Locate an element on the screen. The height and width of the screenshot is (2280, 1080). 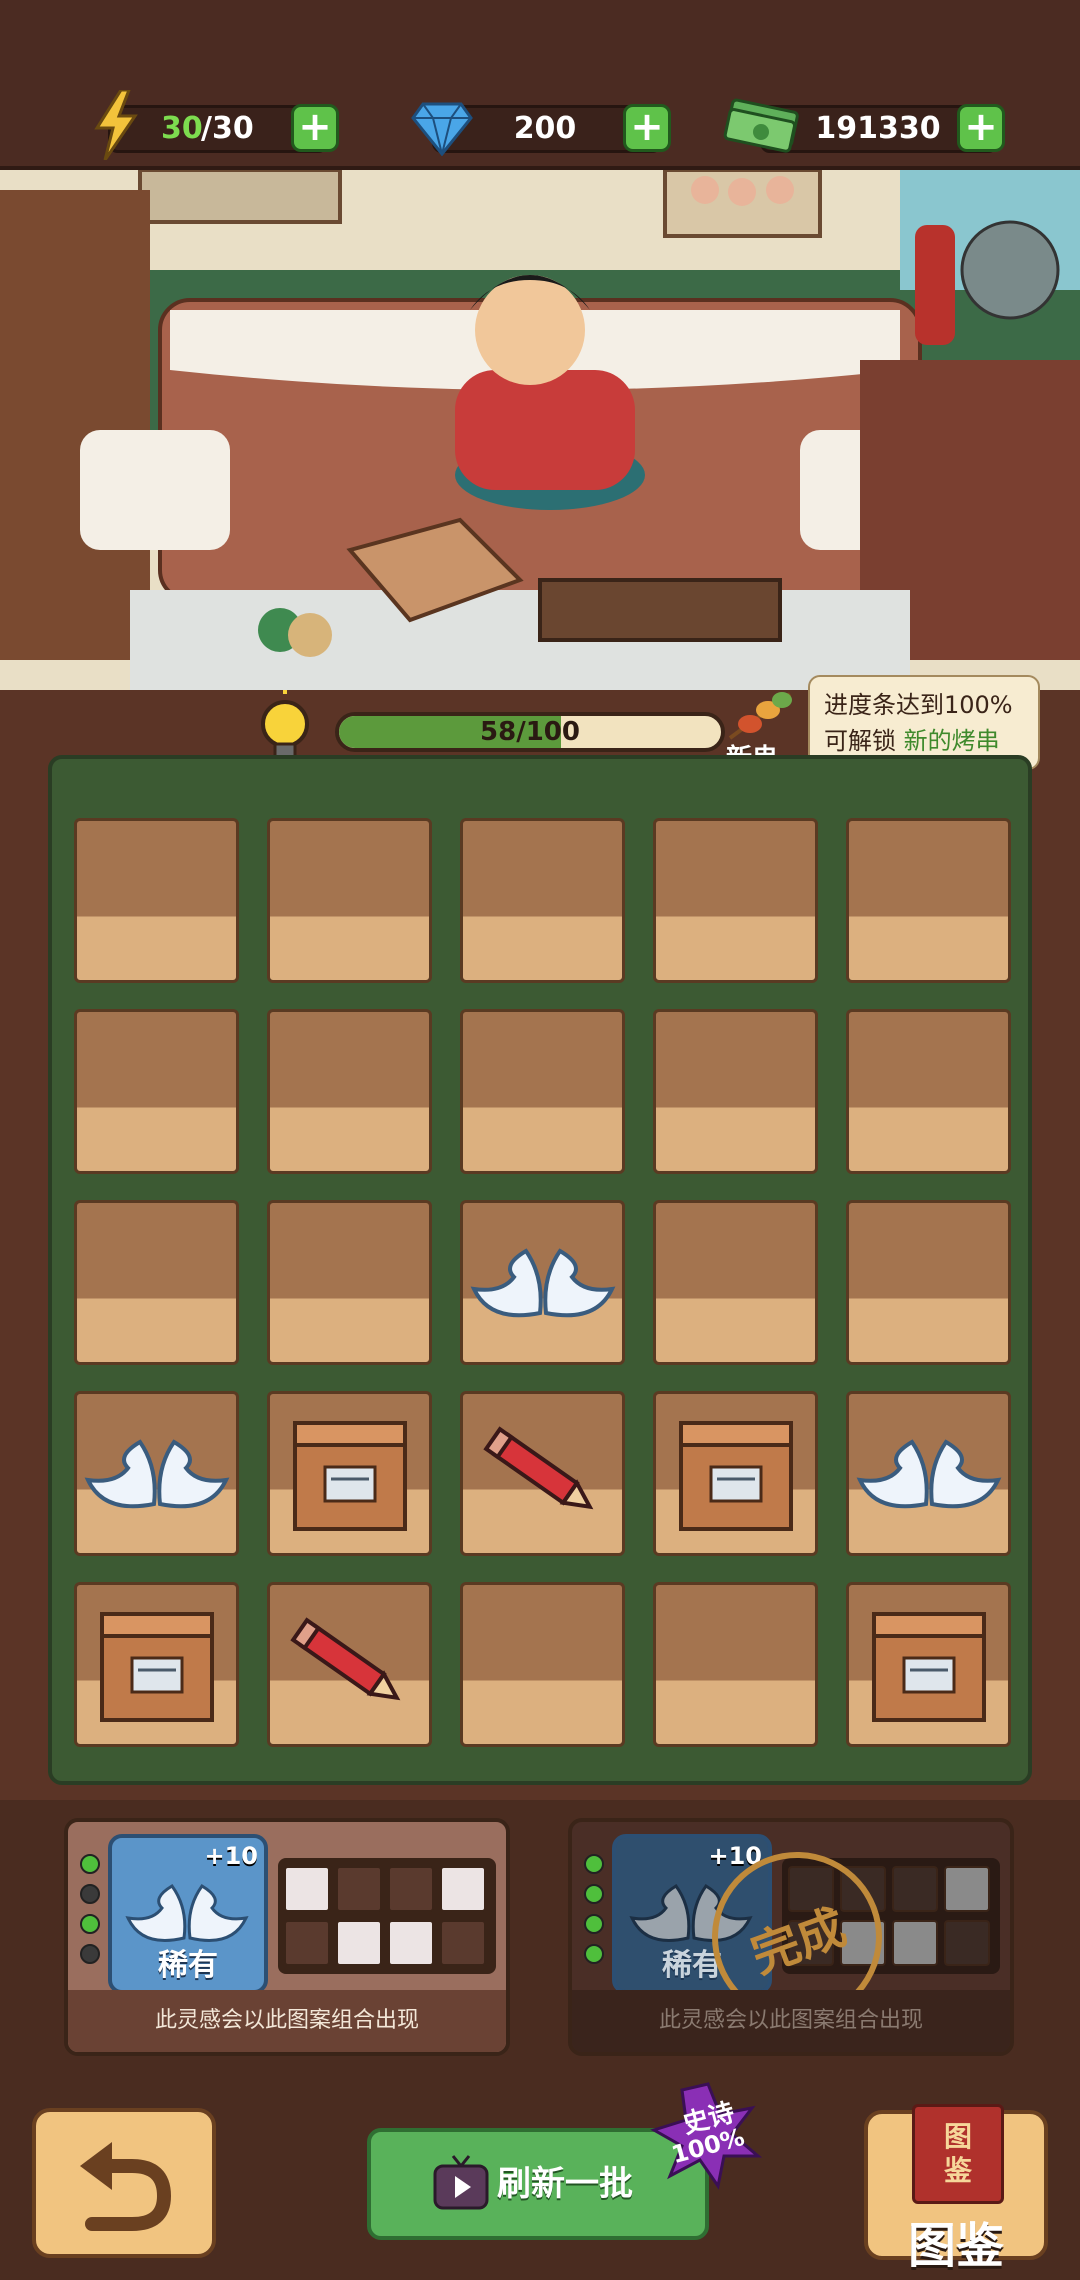
energy-max: /30 is located at coordinates (227, 128).